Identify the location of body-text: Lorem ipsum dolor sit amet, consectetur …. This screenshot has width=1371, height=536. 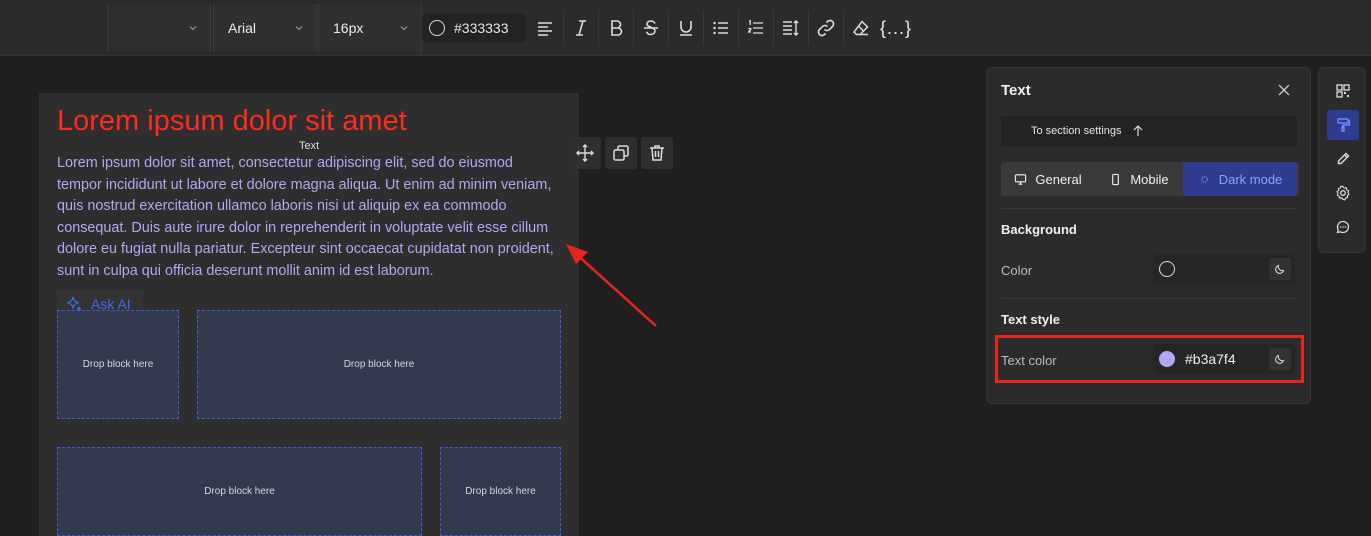
(308, 218).